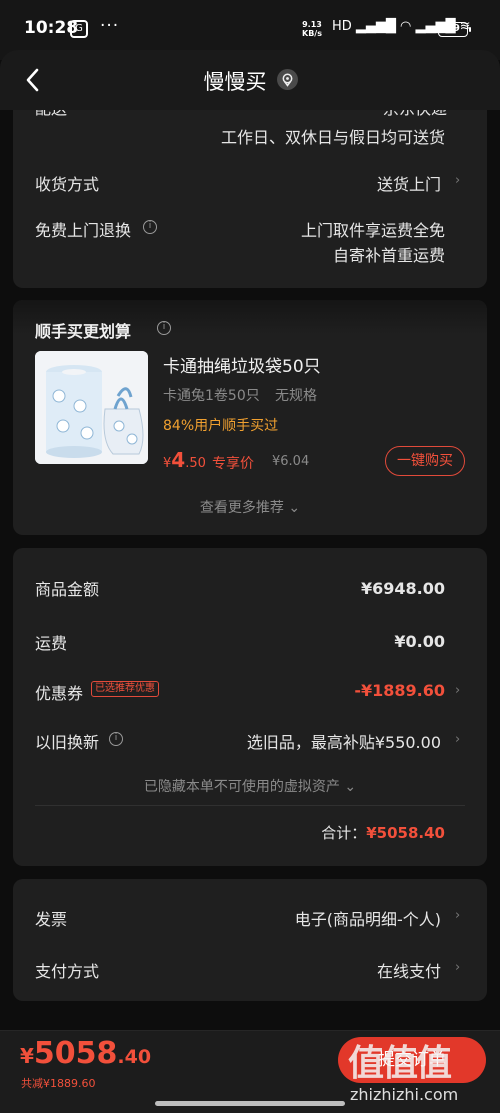 The width and height of the screenshot is (500, 1113). I want to click on location-pin-icon, so click(287, 79).